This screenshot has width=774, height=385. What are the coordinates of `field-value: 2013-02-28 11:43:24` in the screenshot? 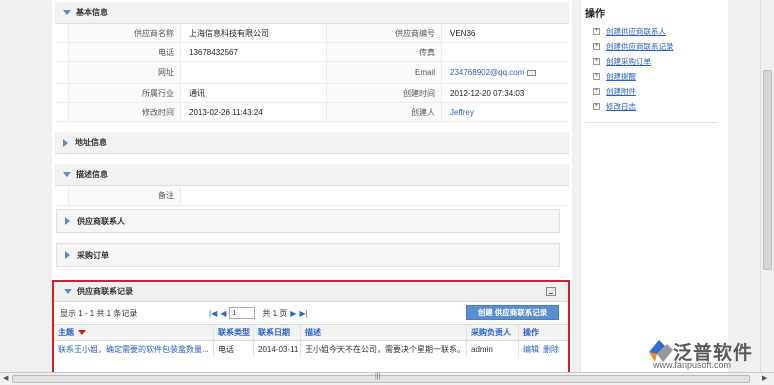 It's located at (226, 112).